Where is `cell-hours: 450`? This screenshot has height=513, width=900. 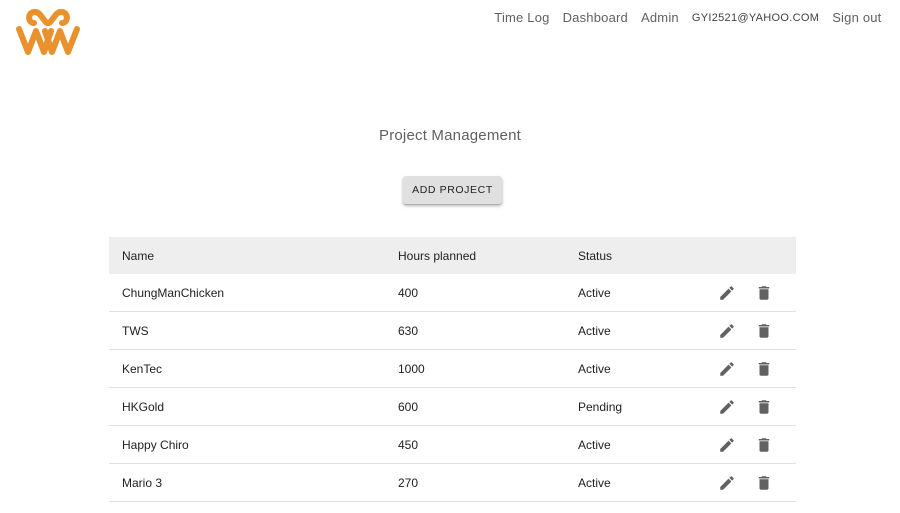
cell-hours: 450 is located at coordinates (408, 444).